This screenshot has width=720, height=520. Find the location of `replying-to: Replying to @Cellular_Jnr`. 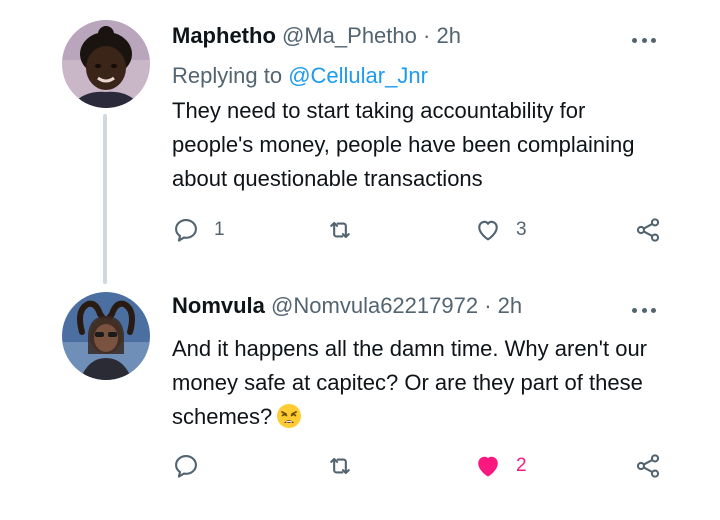

replying-to: Replying to @Cellular_Jnr is located at coordinates (300, 76).